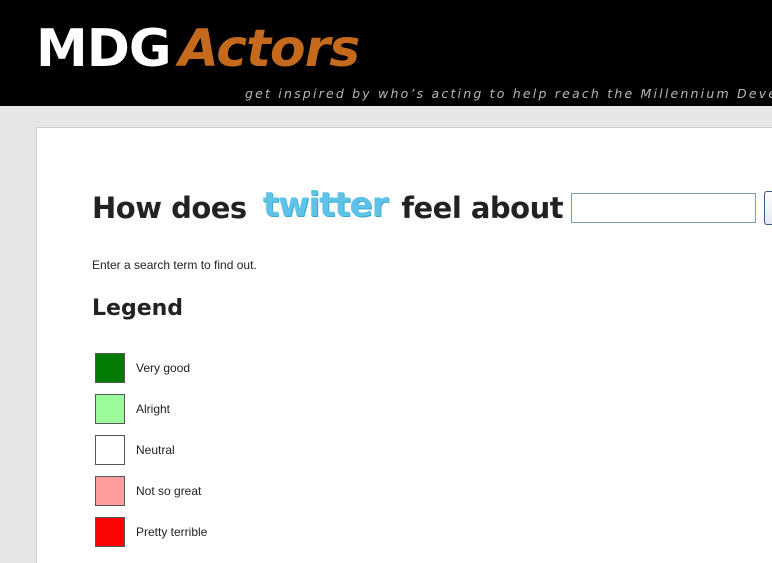  Describe the element at coordinates (664, 208) in the screenshot. I see `search-input` at that location.